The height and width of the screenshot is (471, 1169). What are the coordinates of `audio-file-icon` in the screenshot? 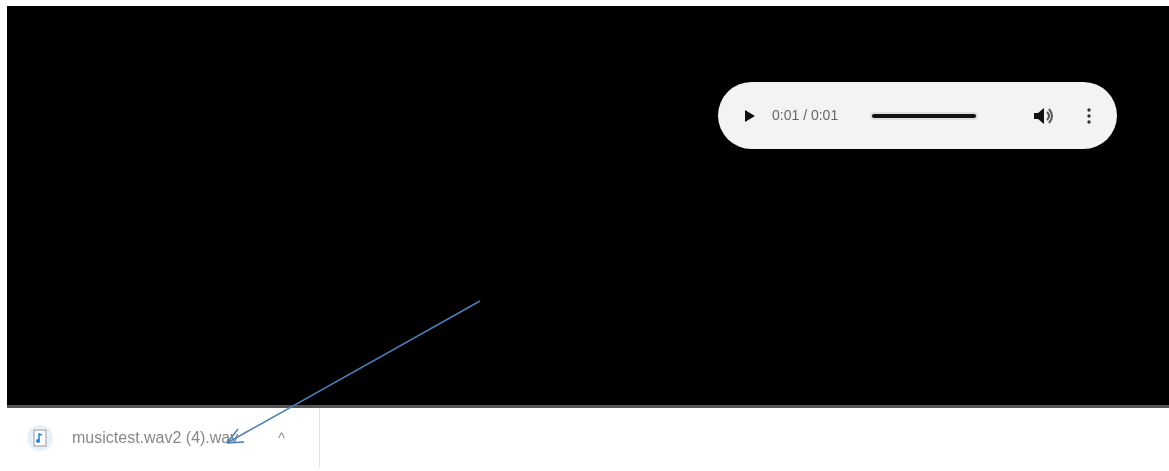 It's located at (40, 438).